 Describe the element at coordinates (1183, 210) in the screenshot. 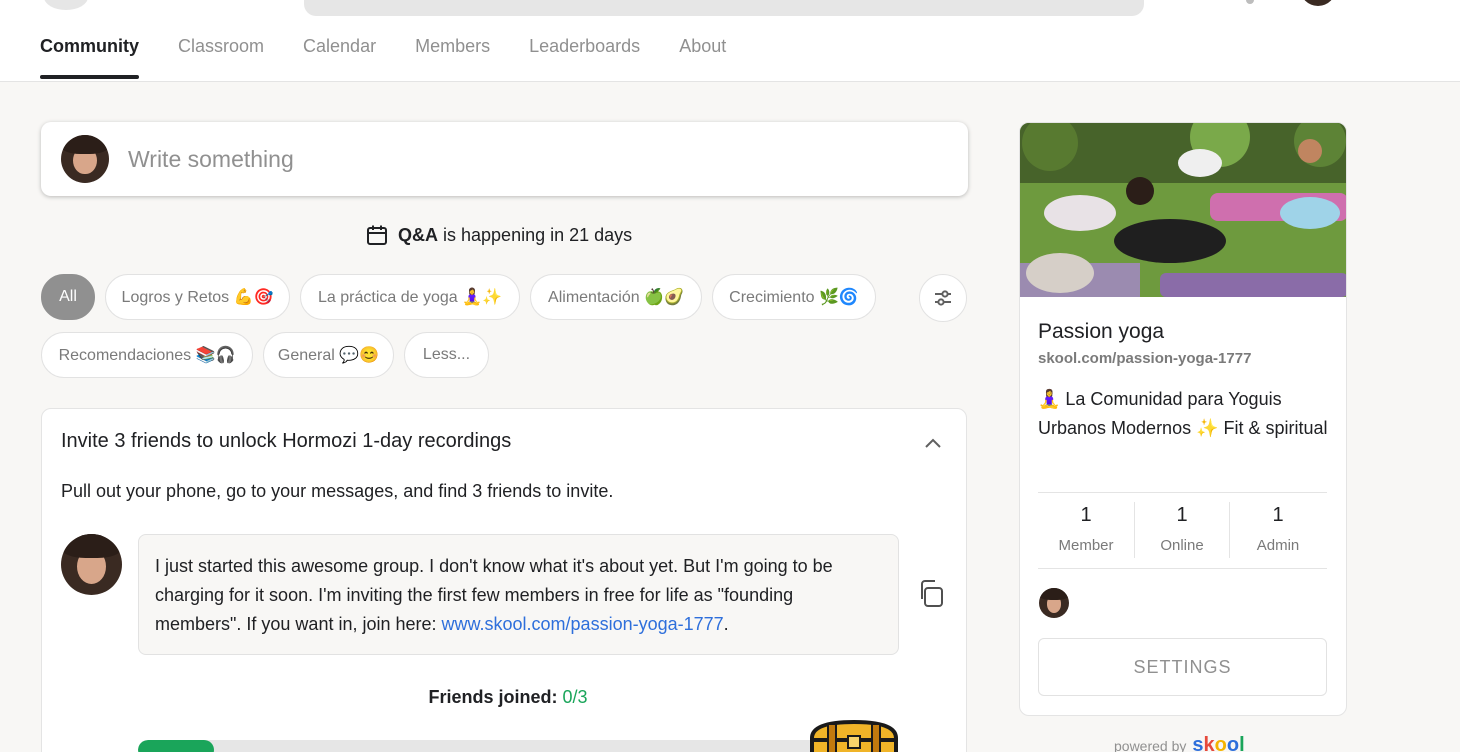

I see `group-cover-image` at that location.